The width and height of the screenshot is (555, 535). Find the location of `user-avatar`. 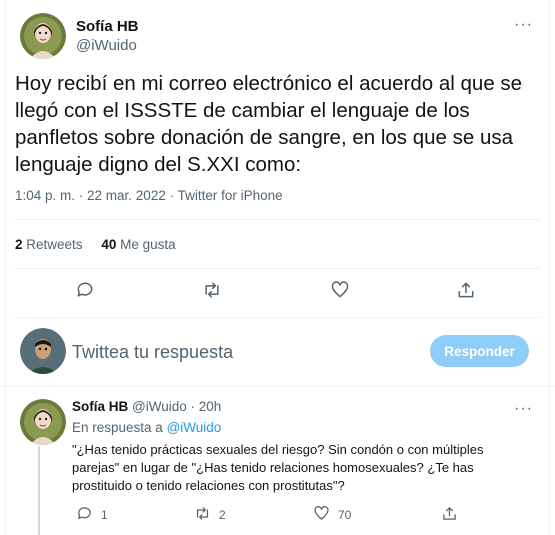

user-avatar is located at coordinates (43, 351).